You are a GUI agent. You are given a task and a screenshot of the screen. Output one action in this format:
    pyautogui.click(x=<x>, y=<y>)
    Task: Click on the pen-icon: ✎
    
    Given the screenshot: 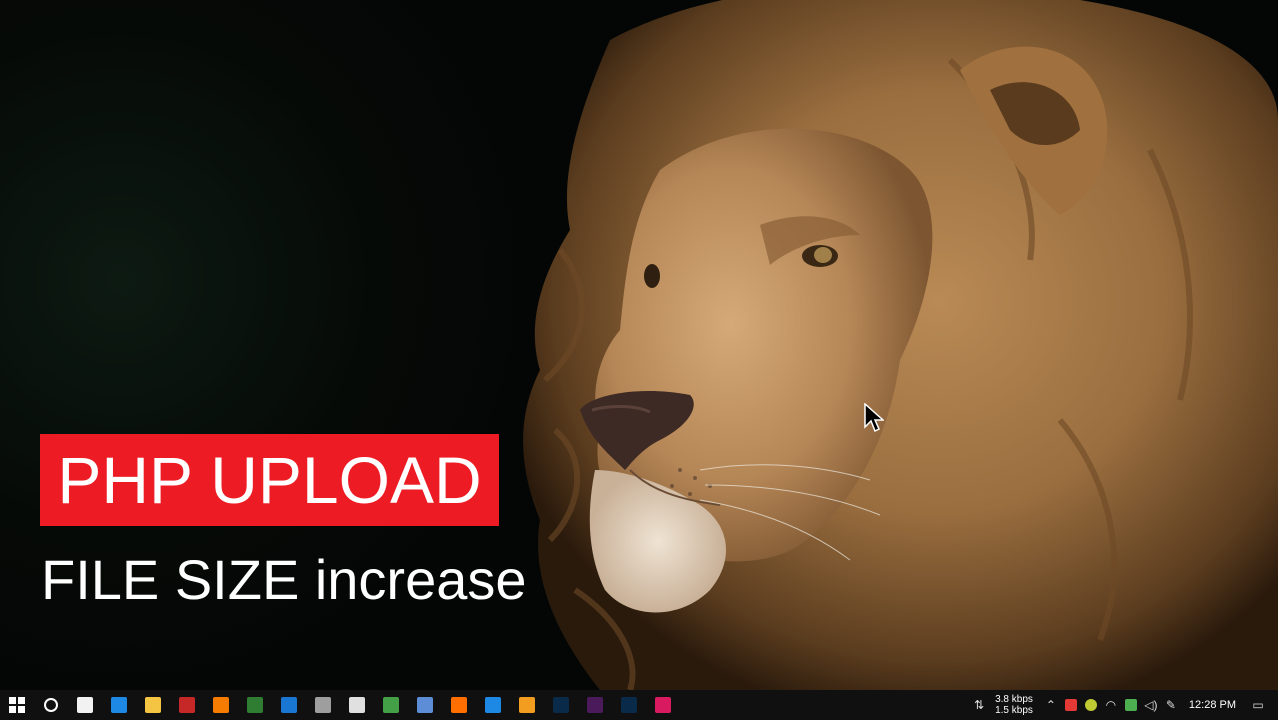 What is the action you would take?
    pyautogui.click(x=1171, y=705)
    